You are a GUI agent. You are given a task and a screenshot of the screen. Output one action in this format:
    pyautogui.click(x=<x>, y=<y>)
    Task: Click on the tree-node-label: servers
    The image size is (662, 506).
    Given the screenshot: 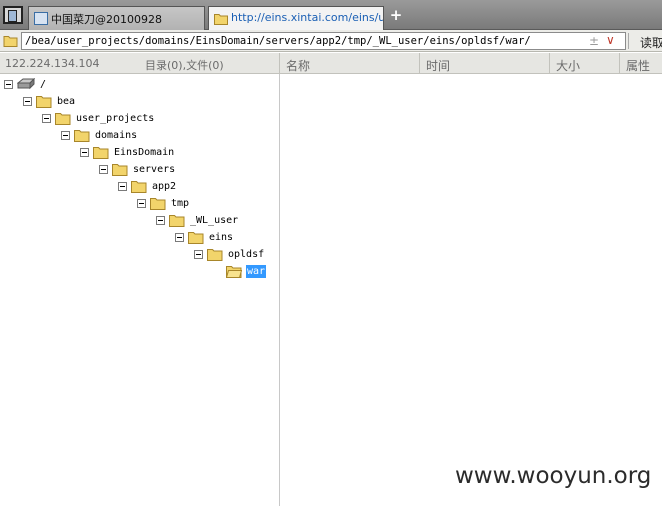 What is the action you would take?
    pyautogui.click(x=154, y=169)
    